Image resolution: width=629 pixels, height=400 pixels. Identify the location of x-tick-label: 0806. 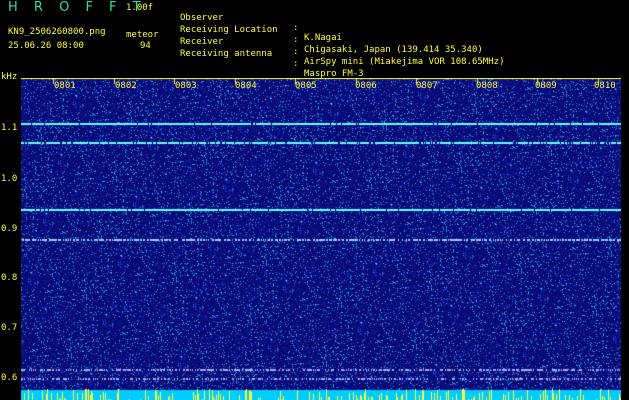
(366, 86).